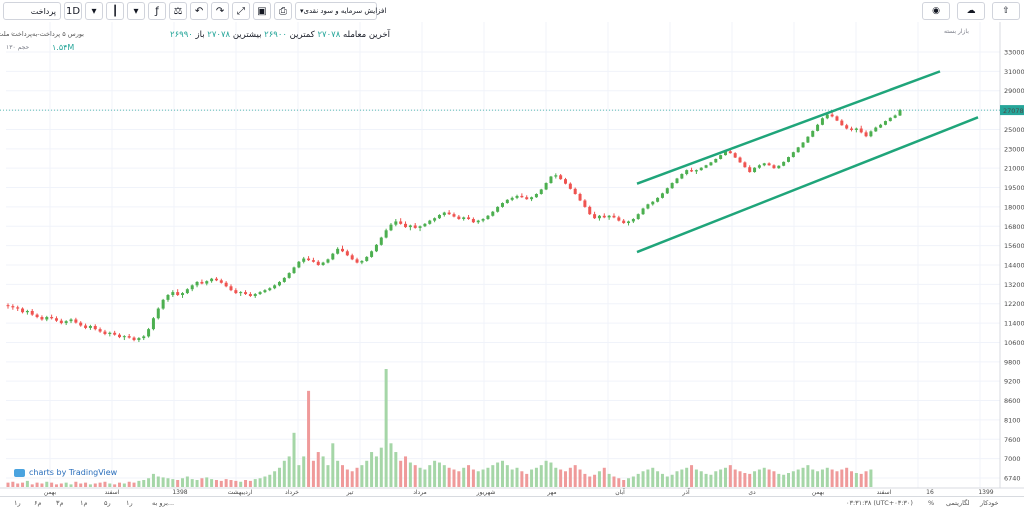  What do you see at coordinates (486, 492) in the screenshot?
I see `time-tick-label: شهریور` at bounding box center [486, 492].